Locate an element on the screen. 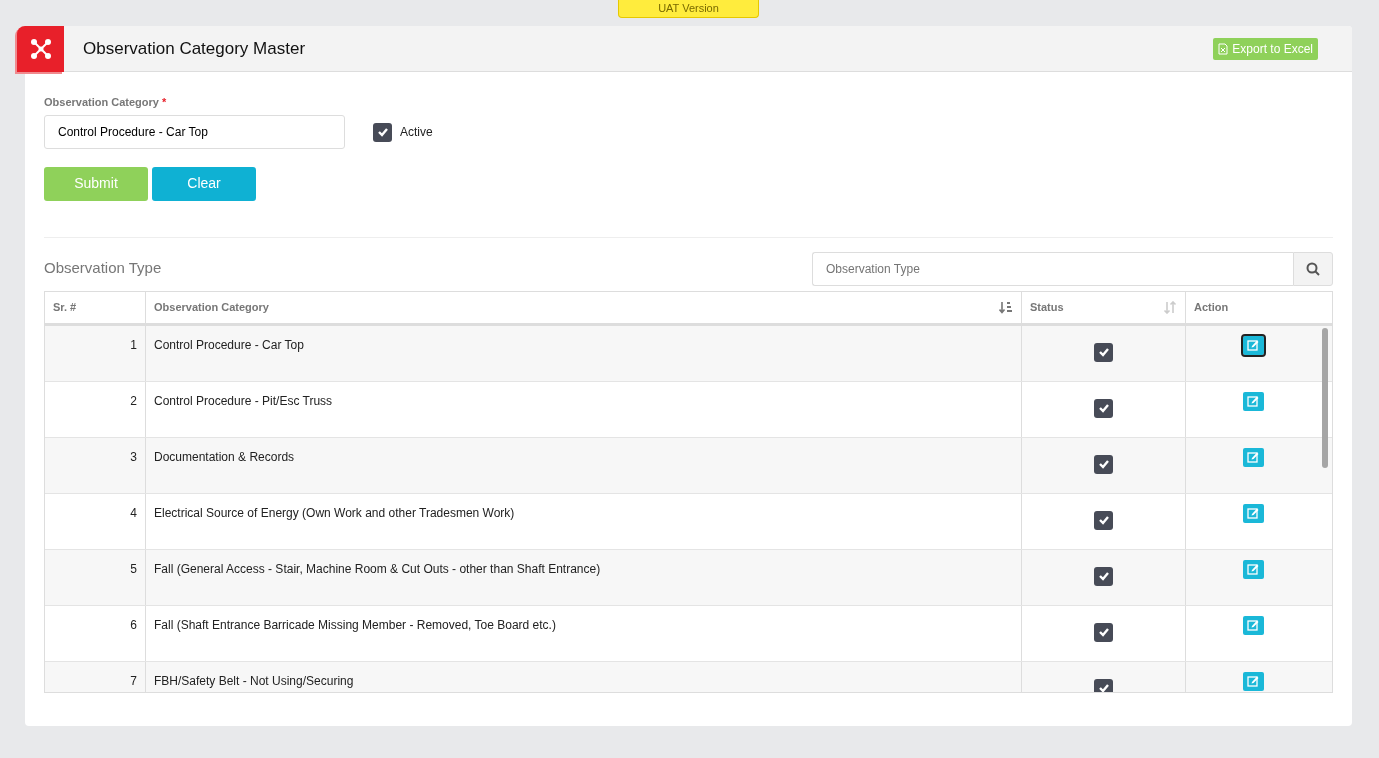 This screenshot has height=758, width=1379. sort-ascending-icon is located at coordinates (1006, 307).